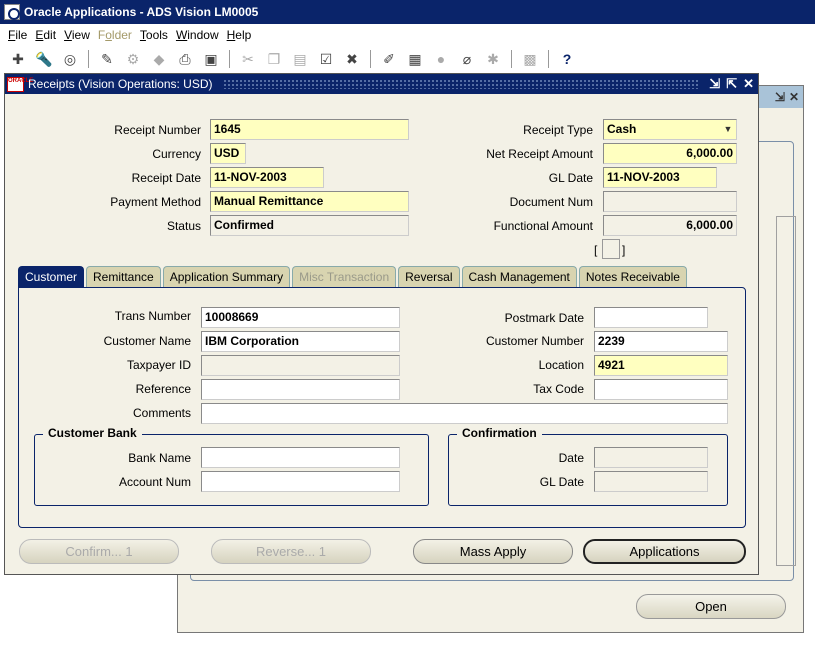 The width and height of the screenshot is (815, 650). What do you see at coordinates (464, 413) in the screenshot?
I see `comments-field` at bounding box center [464, 413].